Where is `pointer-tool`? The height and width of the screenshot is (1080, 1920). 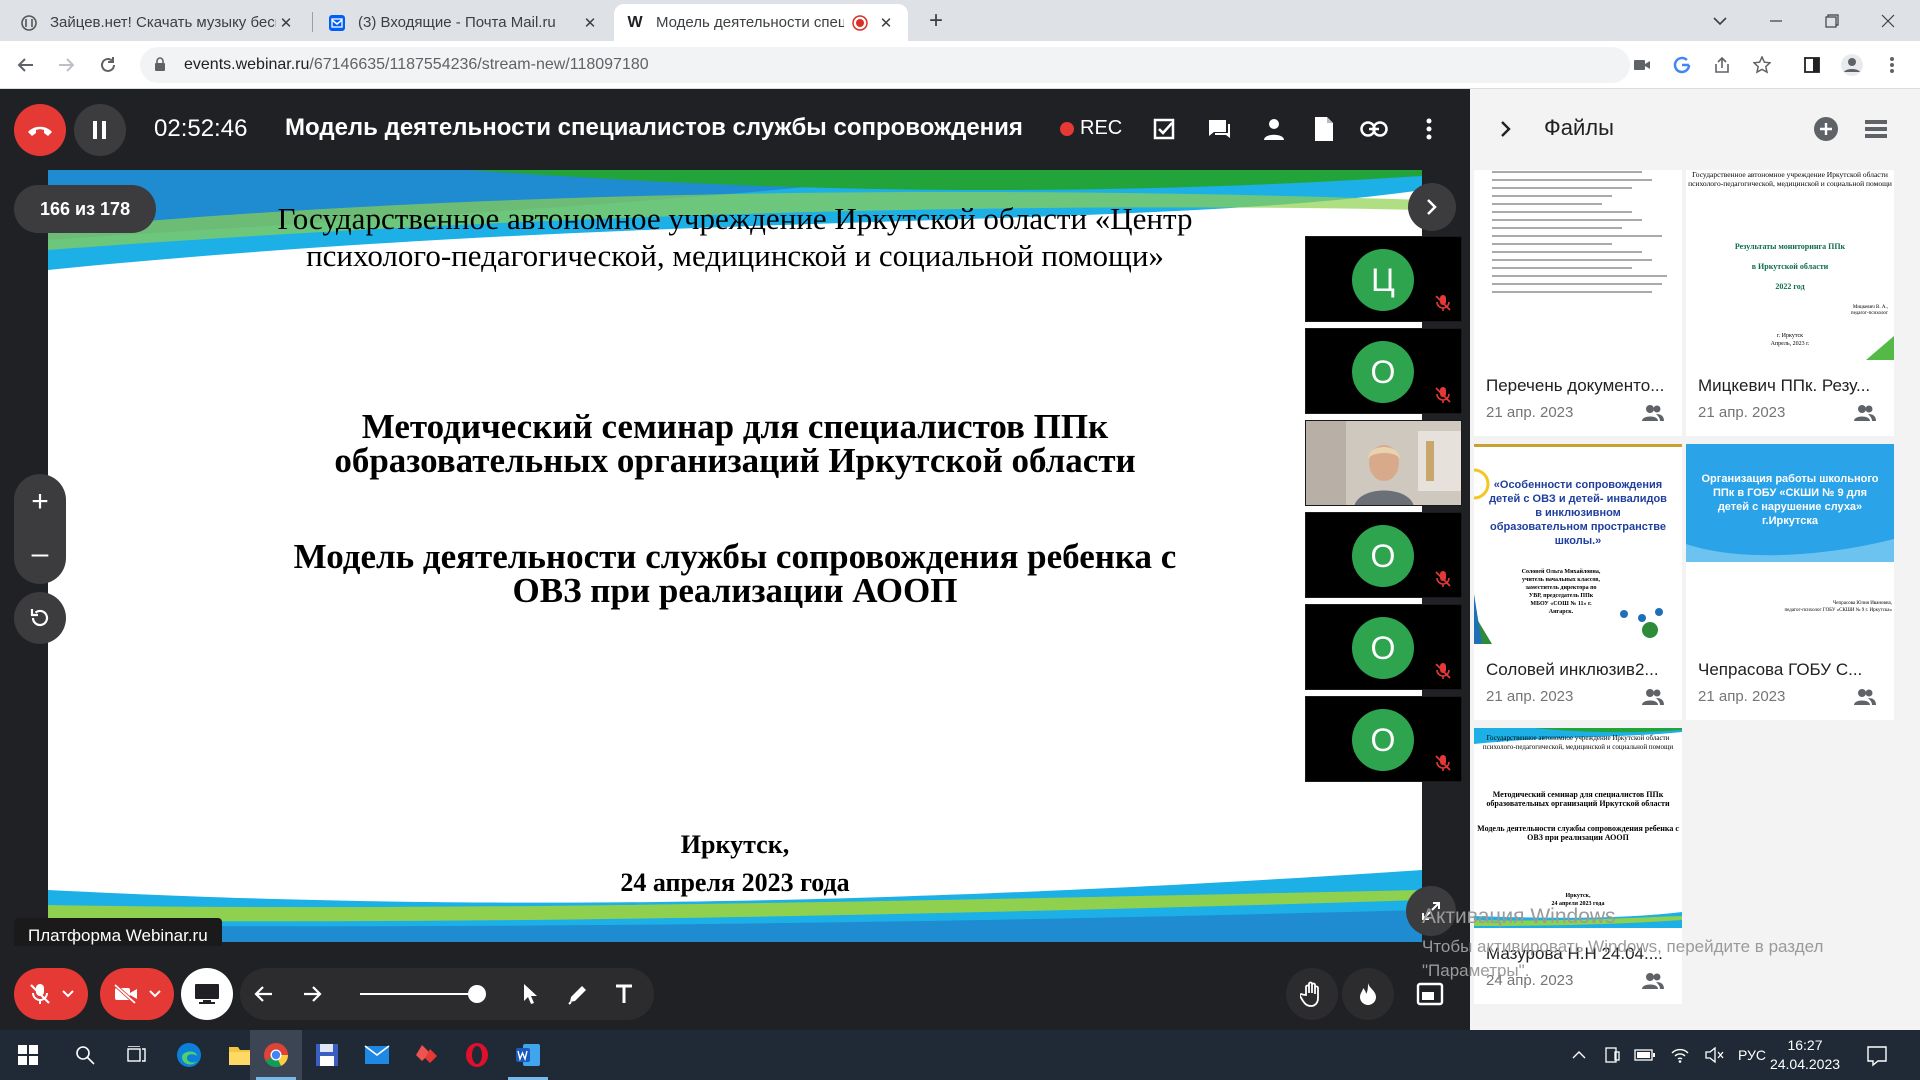 pointer-tool is located at coordinates (530, 994).